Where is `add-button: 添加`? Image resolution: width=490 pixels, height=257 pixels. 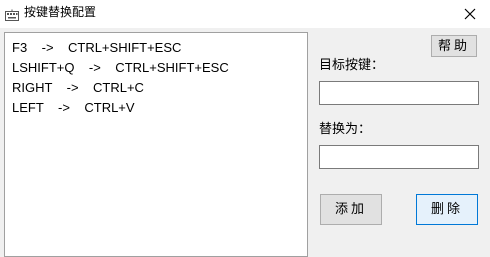 add-button: 添加 is located at coordinates (351, 209).